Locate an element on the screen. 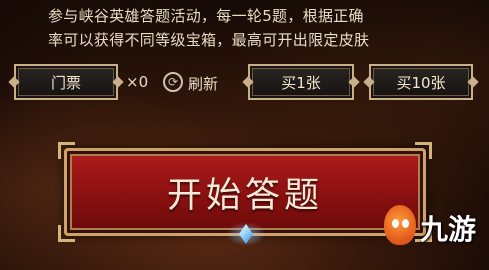 The image size is (489, 270). jiuyou-mascot-icon is located at coordinates (400, 225).